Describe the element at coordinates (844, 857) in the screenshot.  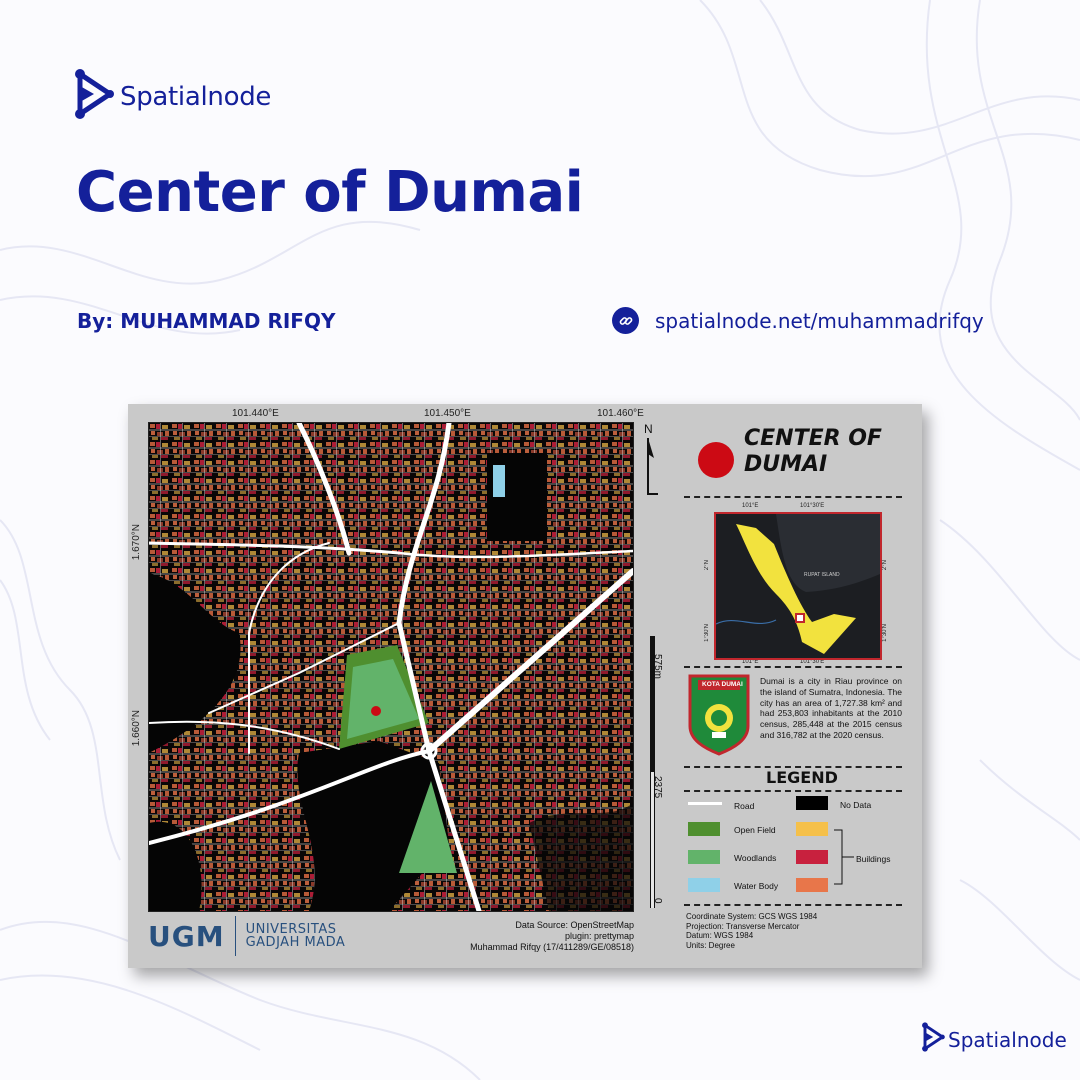
I see `legend-bracket` at that location.